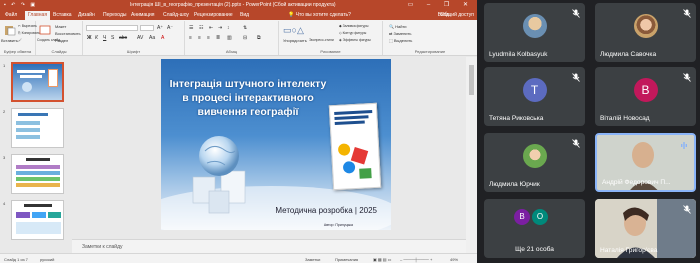 This screenshot has height=263, width=700. What do you see at coordinates (403, 40) in the screenshot?
I see `select-label: Выделить` at bounding box center [403, 40].